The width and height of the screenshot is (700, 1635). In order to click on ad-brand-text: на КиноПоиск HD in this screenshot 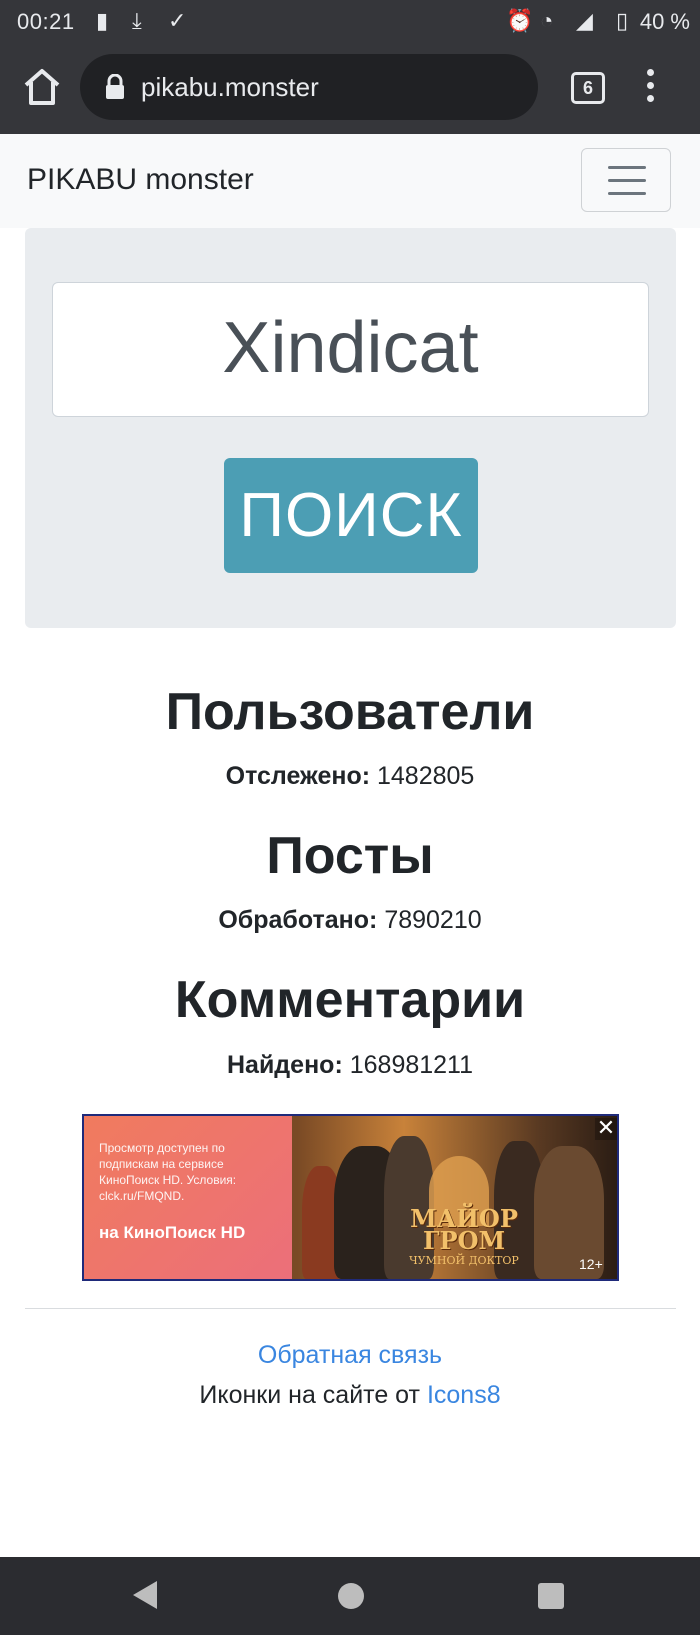, I will do `click(172, 1232)`.